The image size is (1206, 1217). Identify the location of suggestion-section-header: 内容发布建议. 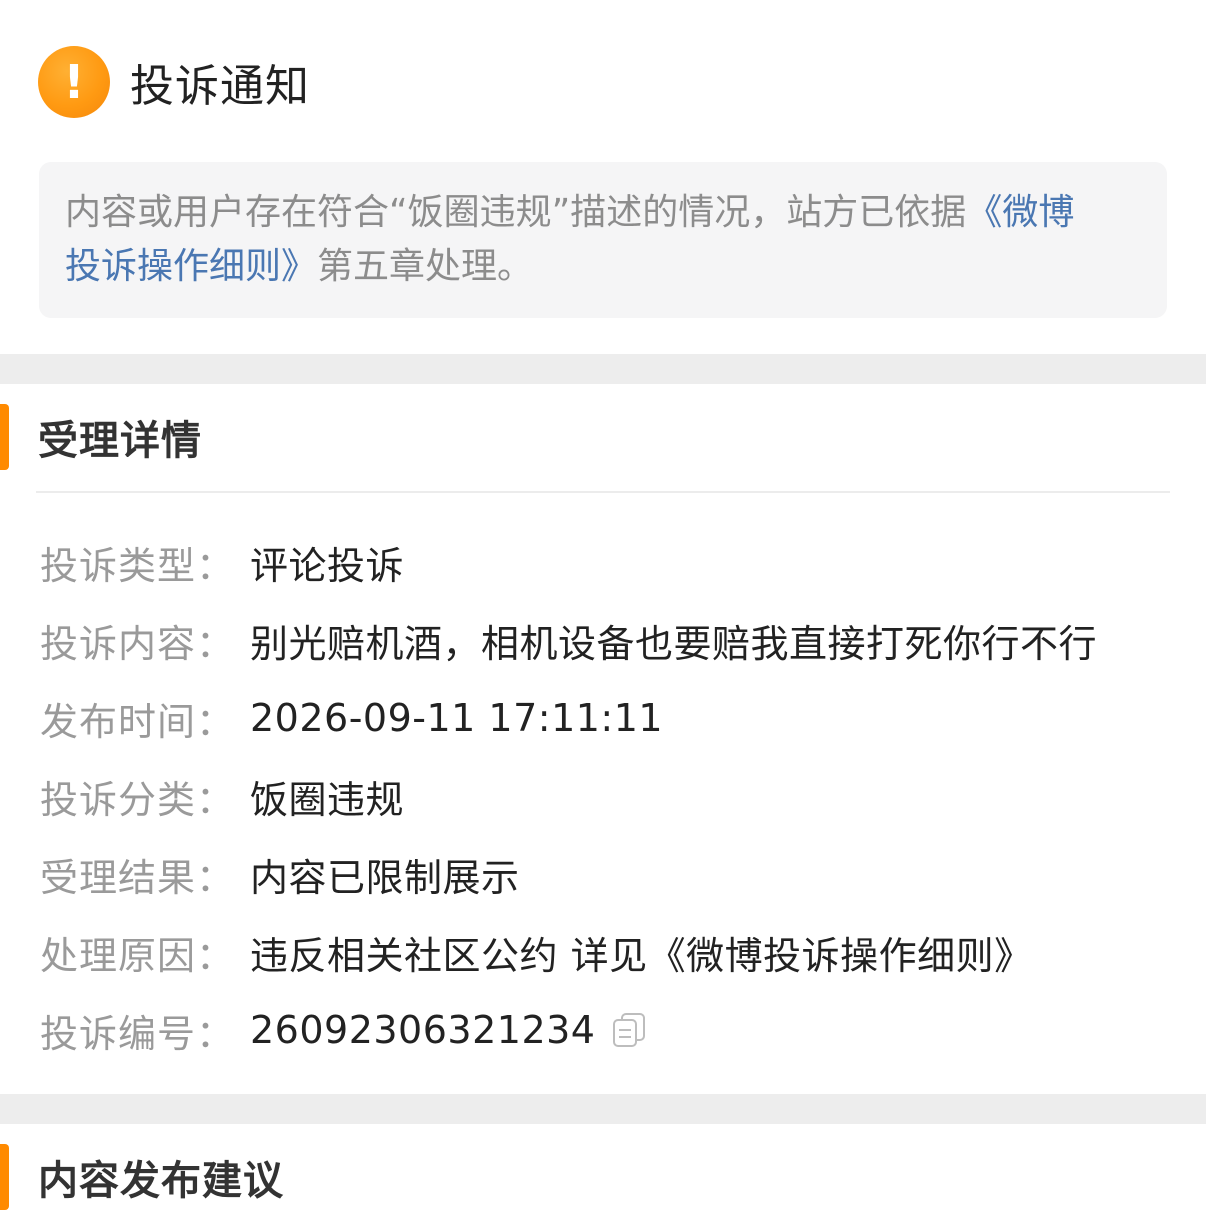
(603, 1170).